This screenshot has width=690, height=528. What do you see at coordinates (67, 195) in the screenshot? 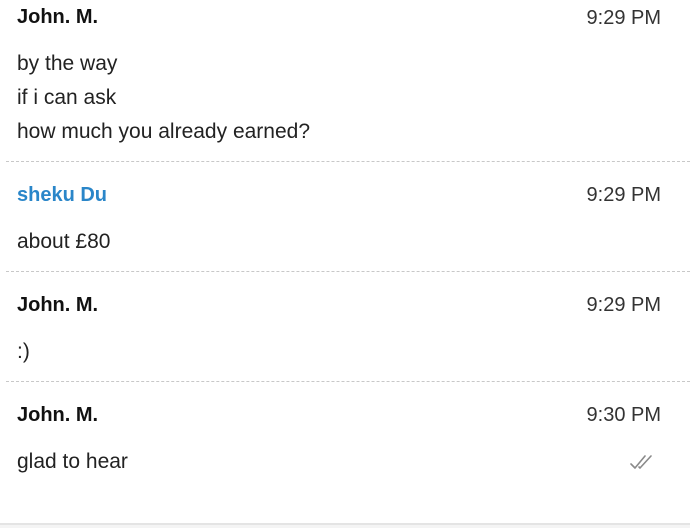
I see `message-sender: sheku Du` at bounding box center [67, 195].